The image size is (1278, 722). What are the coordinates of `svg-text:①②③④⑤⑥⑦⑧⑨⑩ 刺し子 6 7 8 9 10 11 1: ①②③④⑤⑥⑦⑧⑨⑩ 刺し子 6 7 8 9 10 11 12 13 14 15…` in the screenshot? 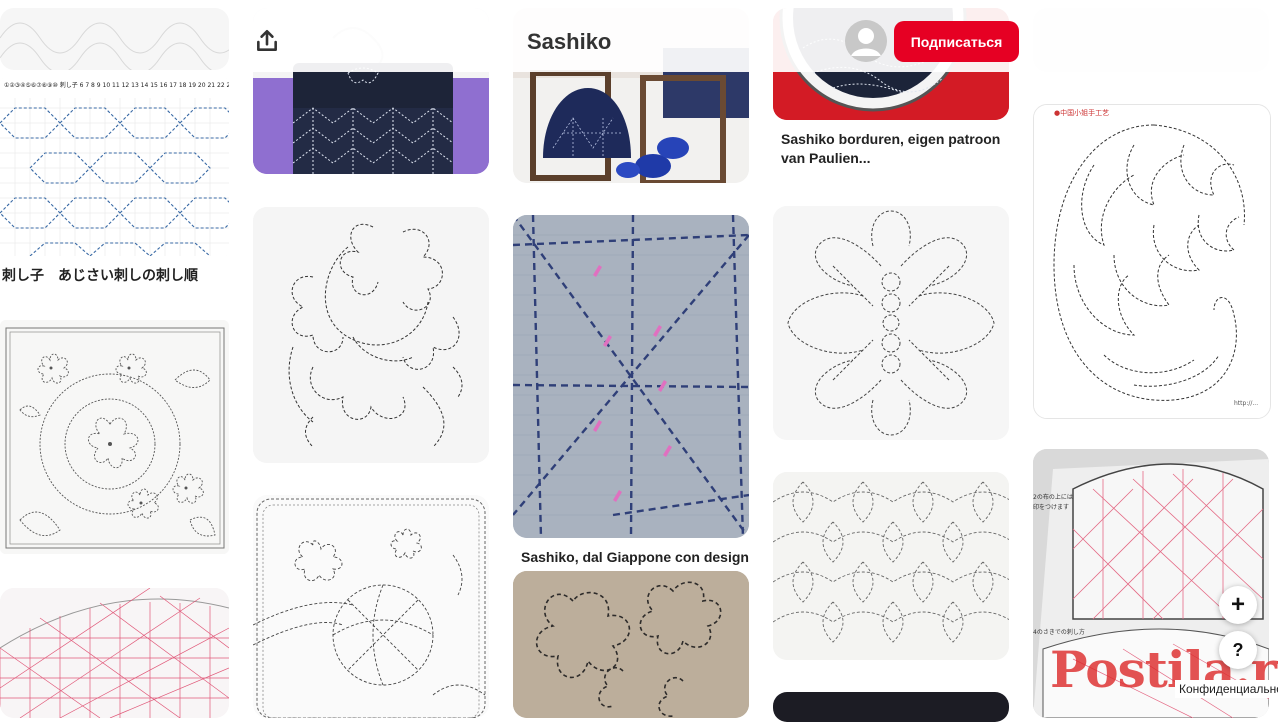 It's located at (116, 85).